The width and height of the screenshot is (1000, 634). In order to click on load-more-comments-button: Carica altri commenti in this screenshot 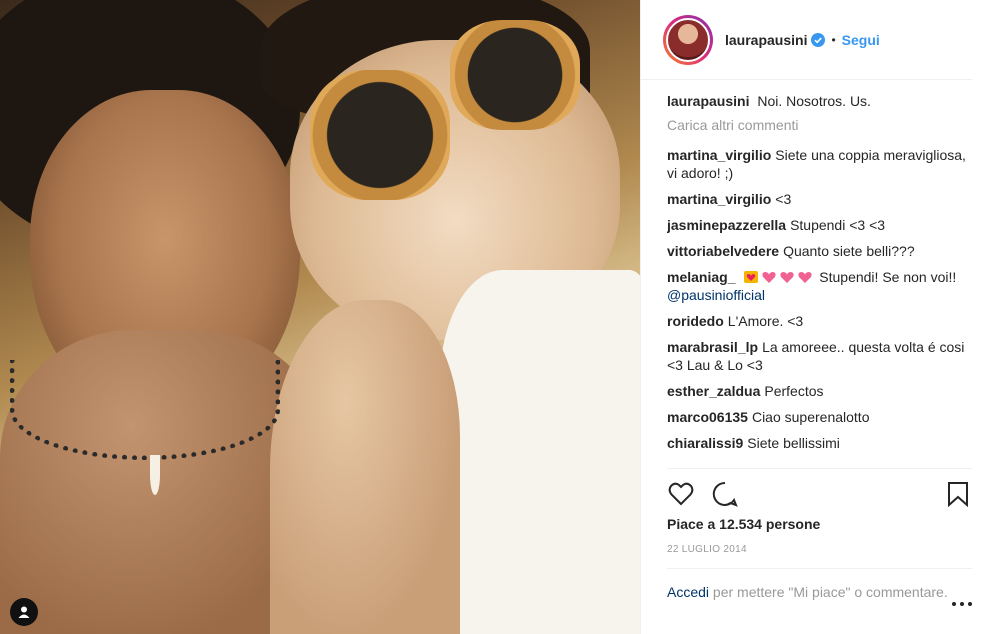, I will do `click(819, 125)`.